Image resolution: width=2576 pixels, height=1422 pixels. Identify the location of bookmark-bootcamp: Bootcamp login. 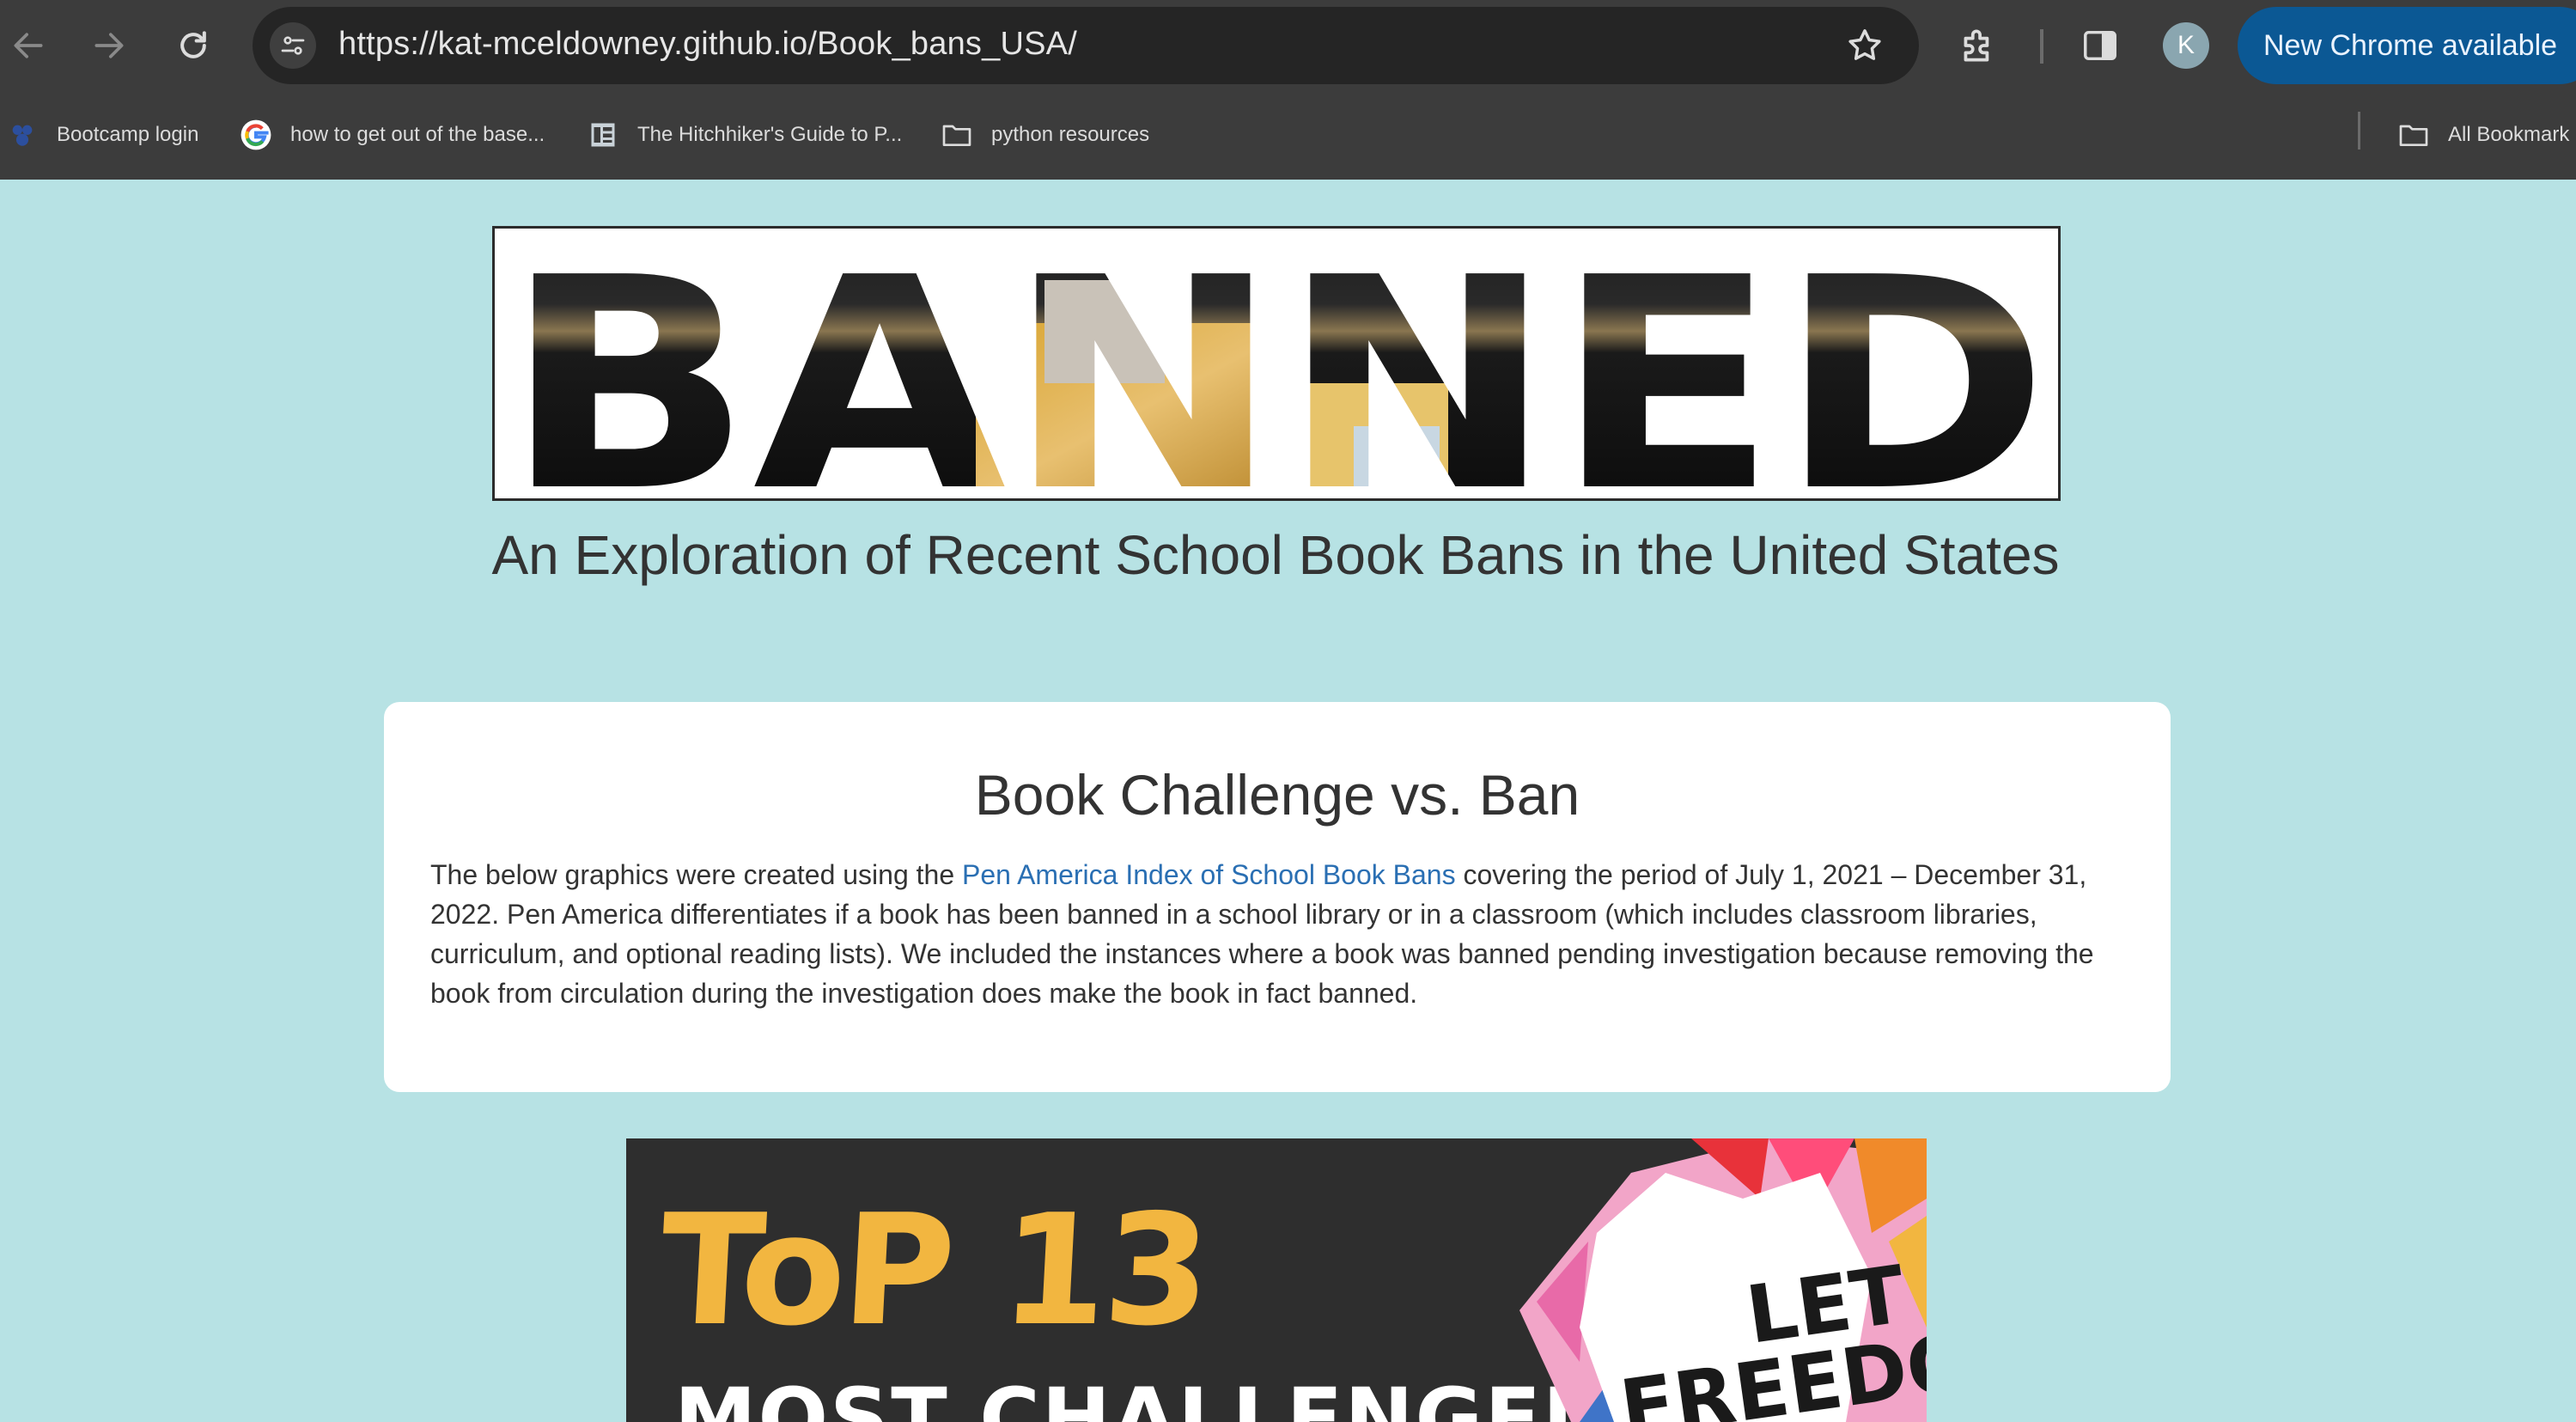
(101, 135).